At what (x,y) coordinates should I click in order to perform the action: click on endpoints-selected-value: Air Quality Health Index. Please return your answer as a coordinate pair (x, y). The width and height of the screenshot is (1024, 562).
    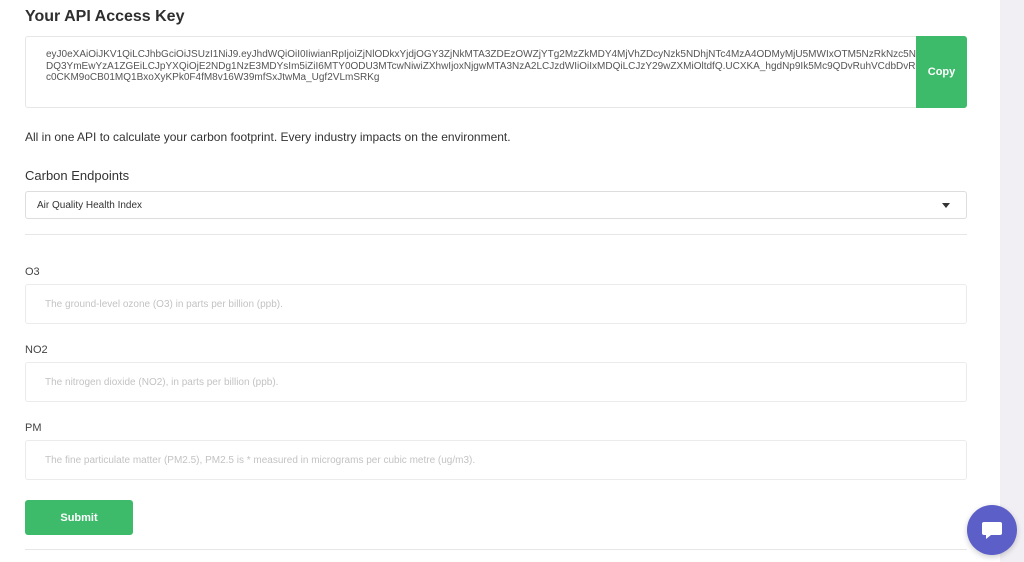
    Looking at the image, I should click on (90, 205).